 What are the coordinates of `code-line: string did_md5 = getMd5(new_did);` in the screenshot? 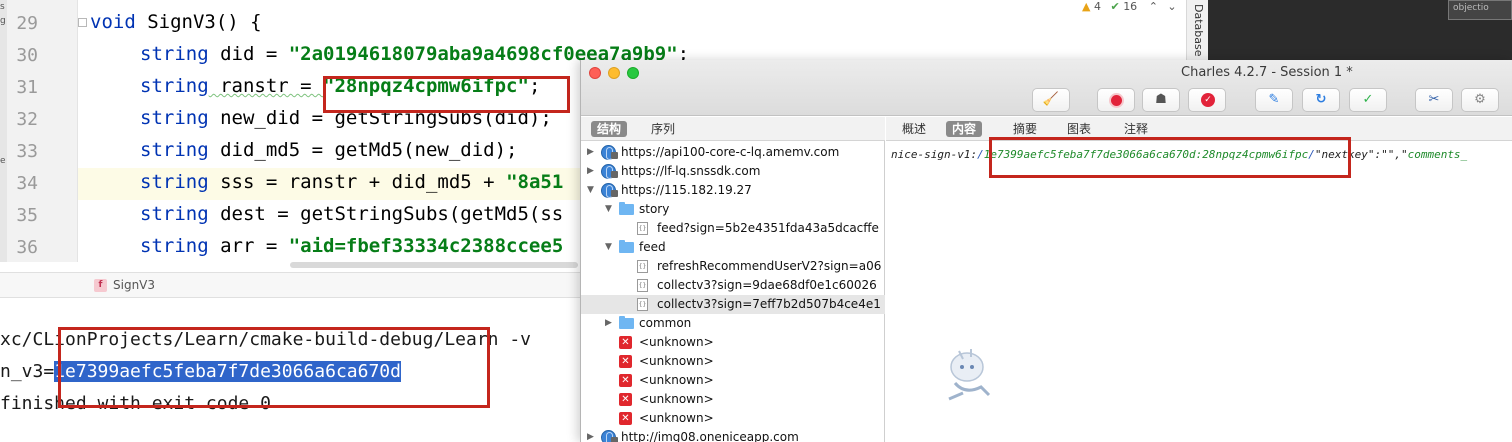 It's located at (329, 154).